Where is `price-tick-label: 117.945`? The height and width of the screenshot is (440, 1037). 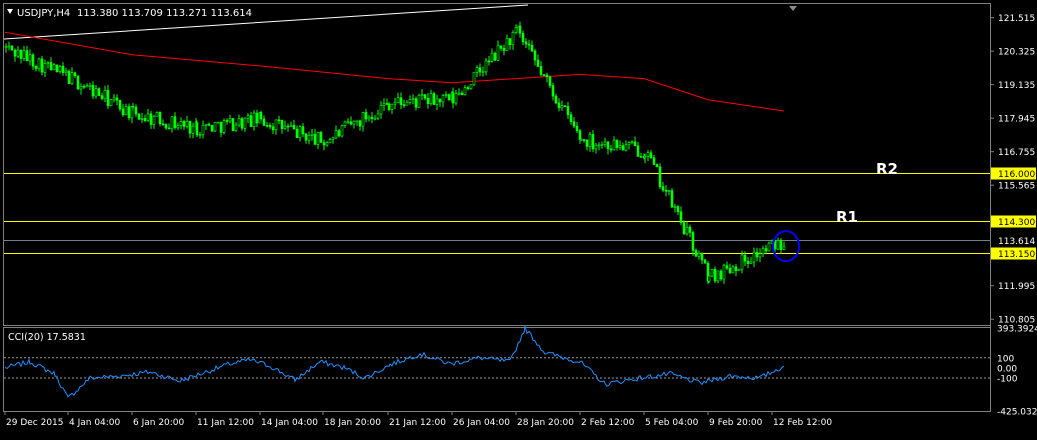 price-tick-label: 117.945 is located at coordinates (1016, 120).